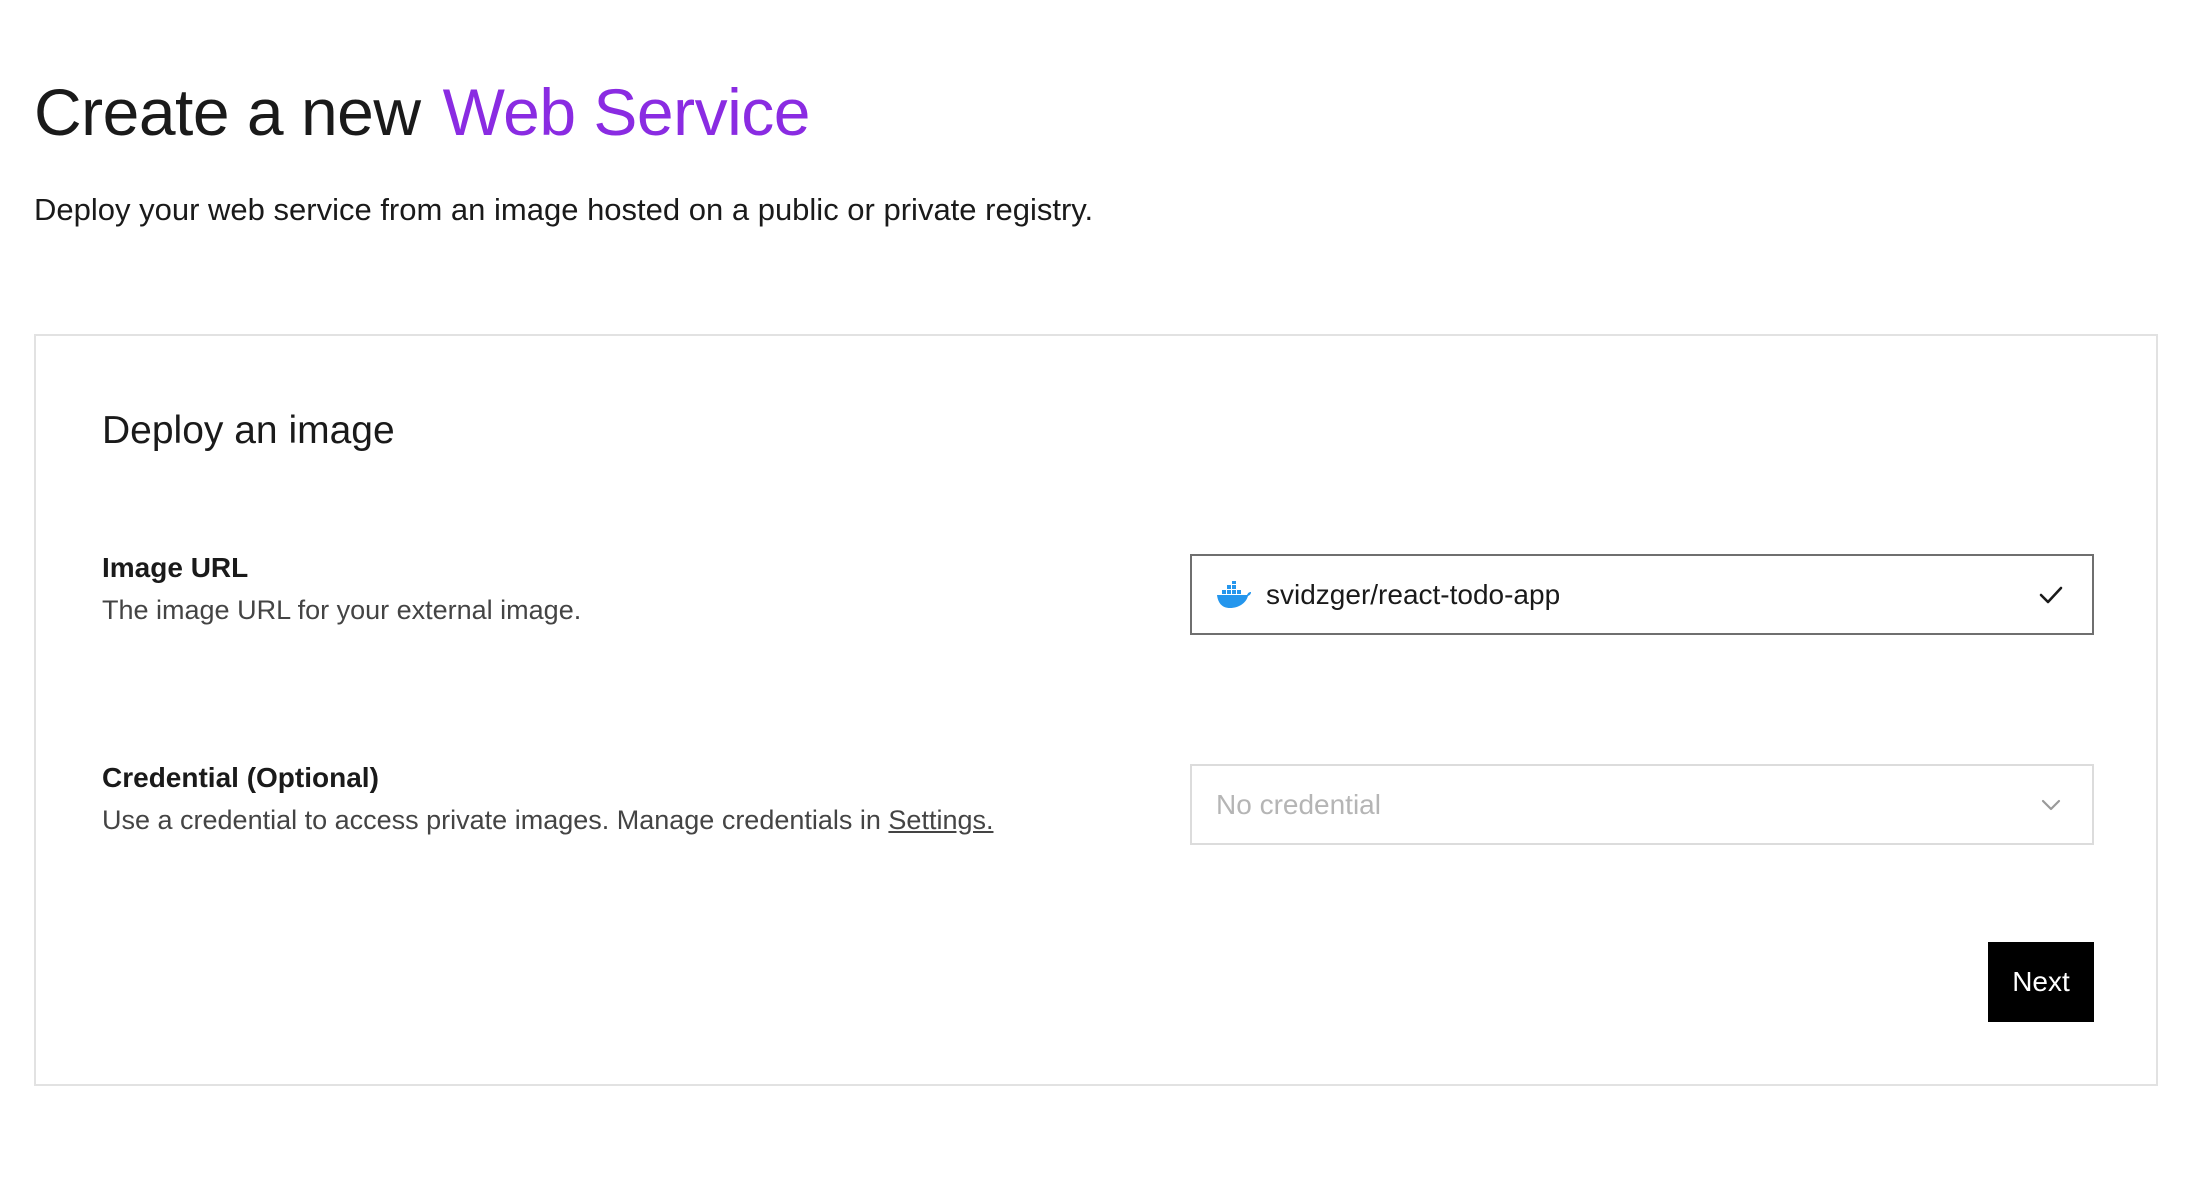  I want to click on page-title-prefix: Create a new, so click(227, 112).